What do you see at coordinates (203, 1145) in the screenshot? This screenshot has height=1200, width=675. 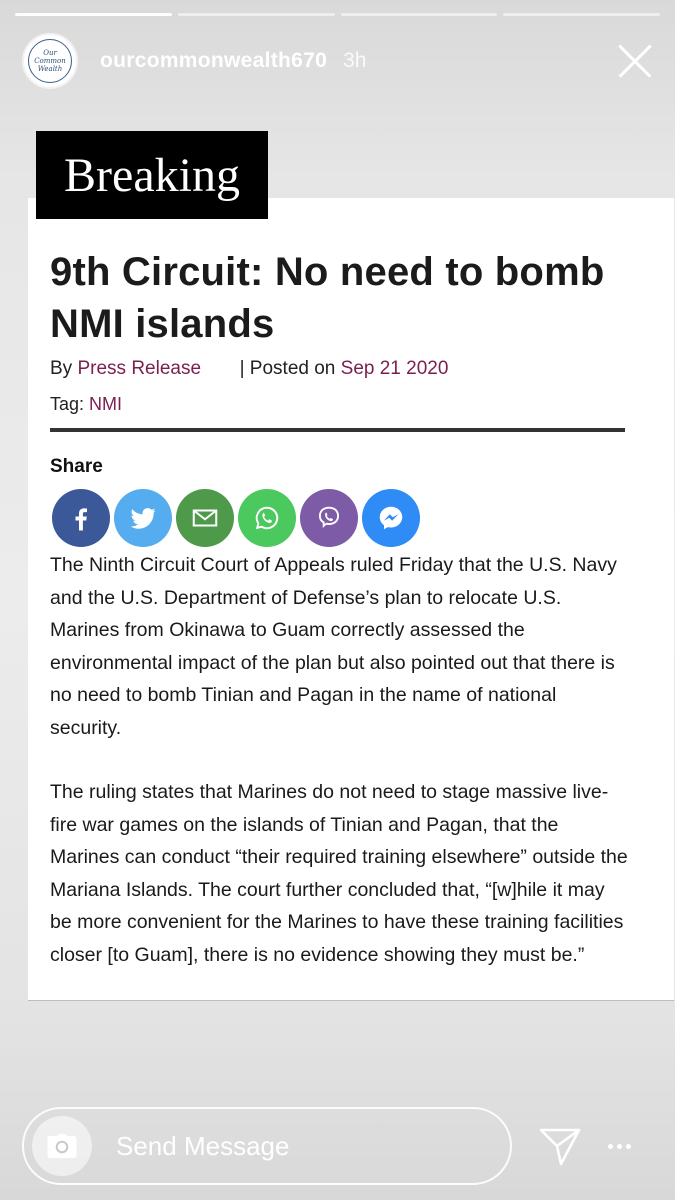 I see `send-message-placeholder: Send Message` at bounding box center [203, 1145].